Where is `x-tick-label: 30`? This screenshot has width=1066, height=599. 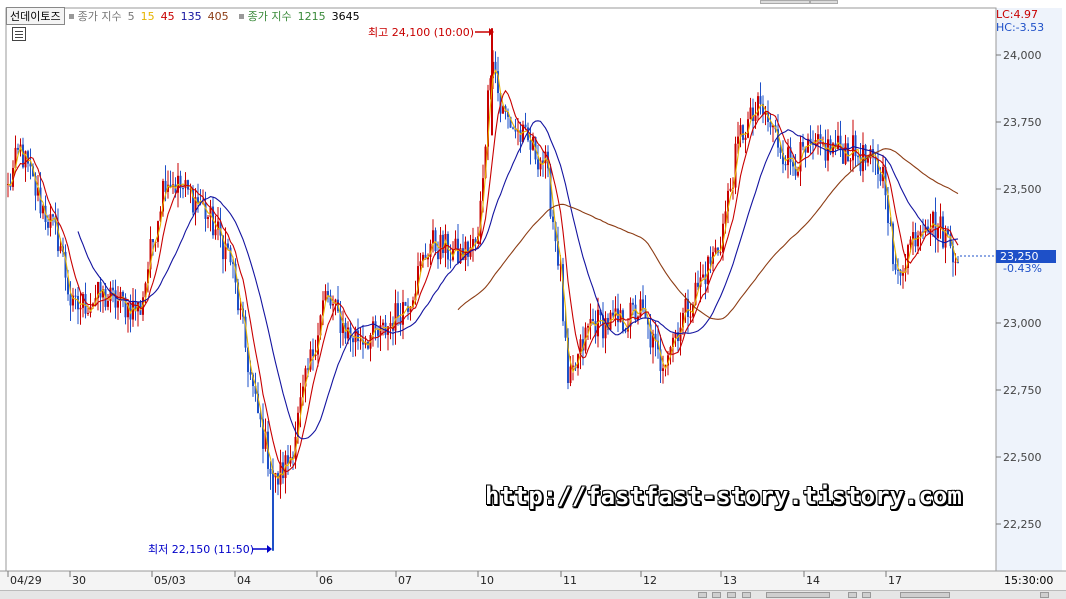
x-tick-label: 30 is located at coordinates (79, 580).